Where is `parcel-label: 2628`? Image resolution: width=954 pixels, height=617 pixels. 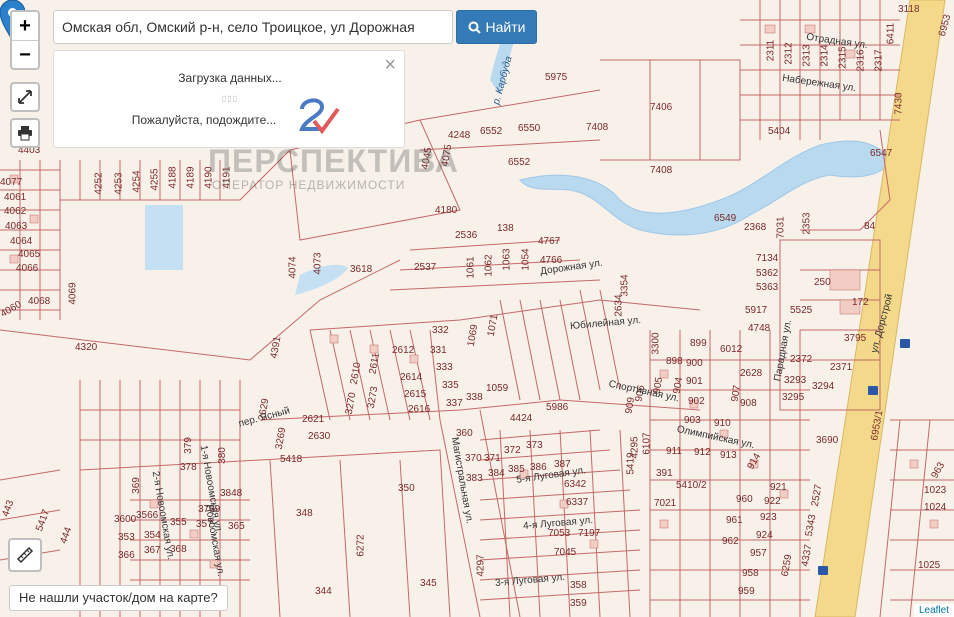 parcel-label: 2628 is located at coordinates (751, 373).